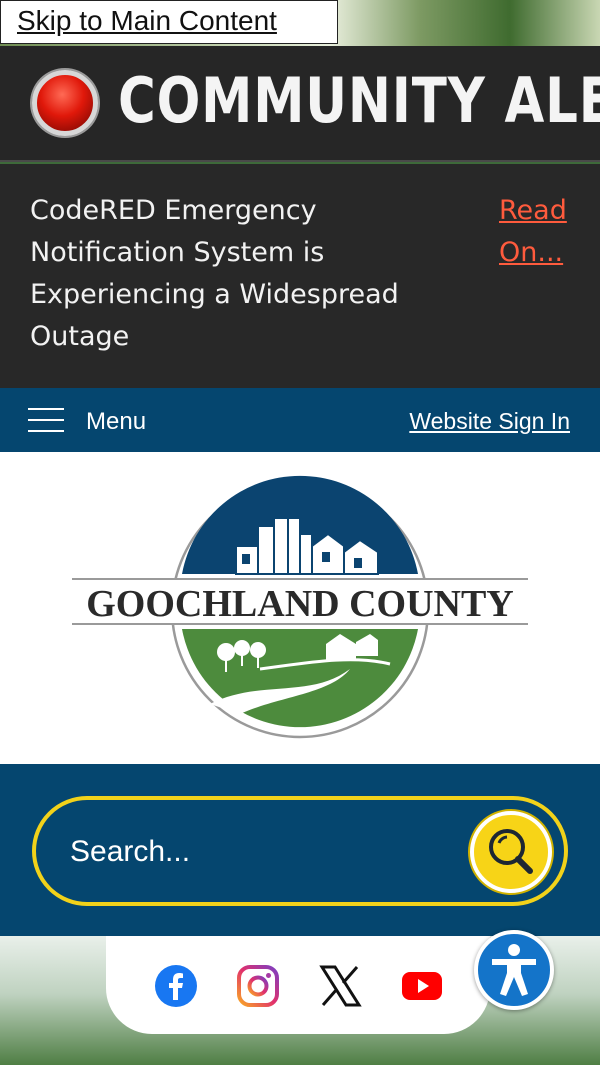 The image size is (600, 1065). Describe the element at coordinates (65, 103) in the screenshot. I see `alert-beacon-icon` at that location.